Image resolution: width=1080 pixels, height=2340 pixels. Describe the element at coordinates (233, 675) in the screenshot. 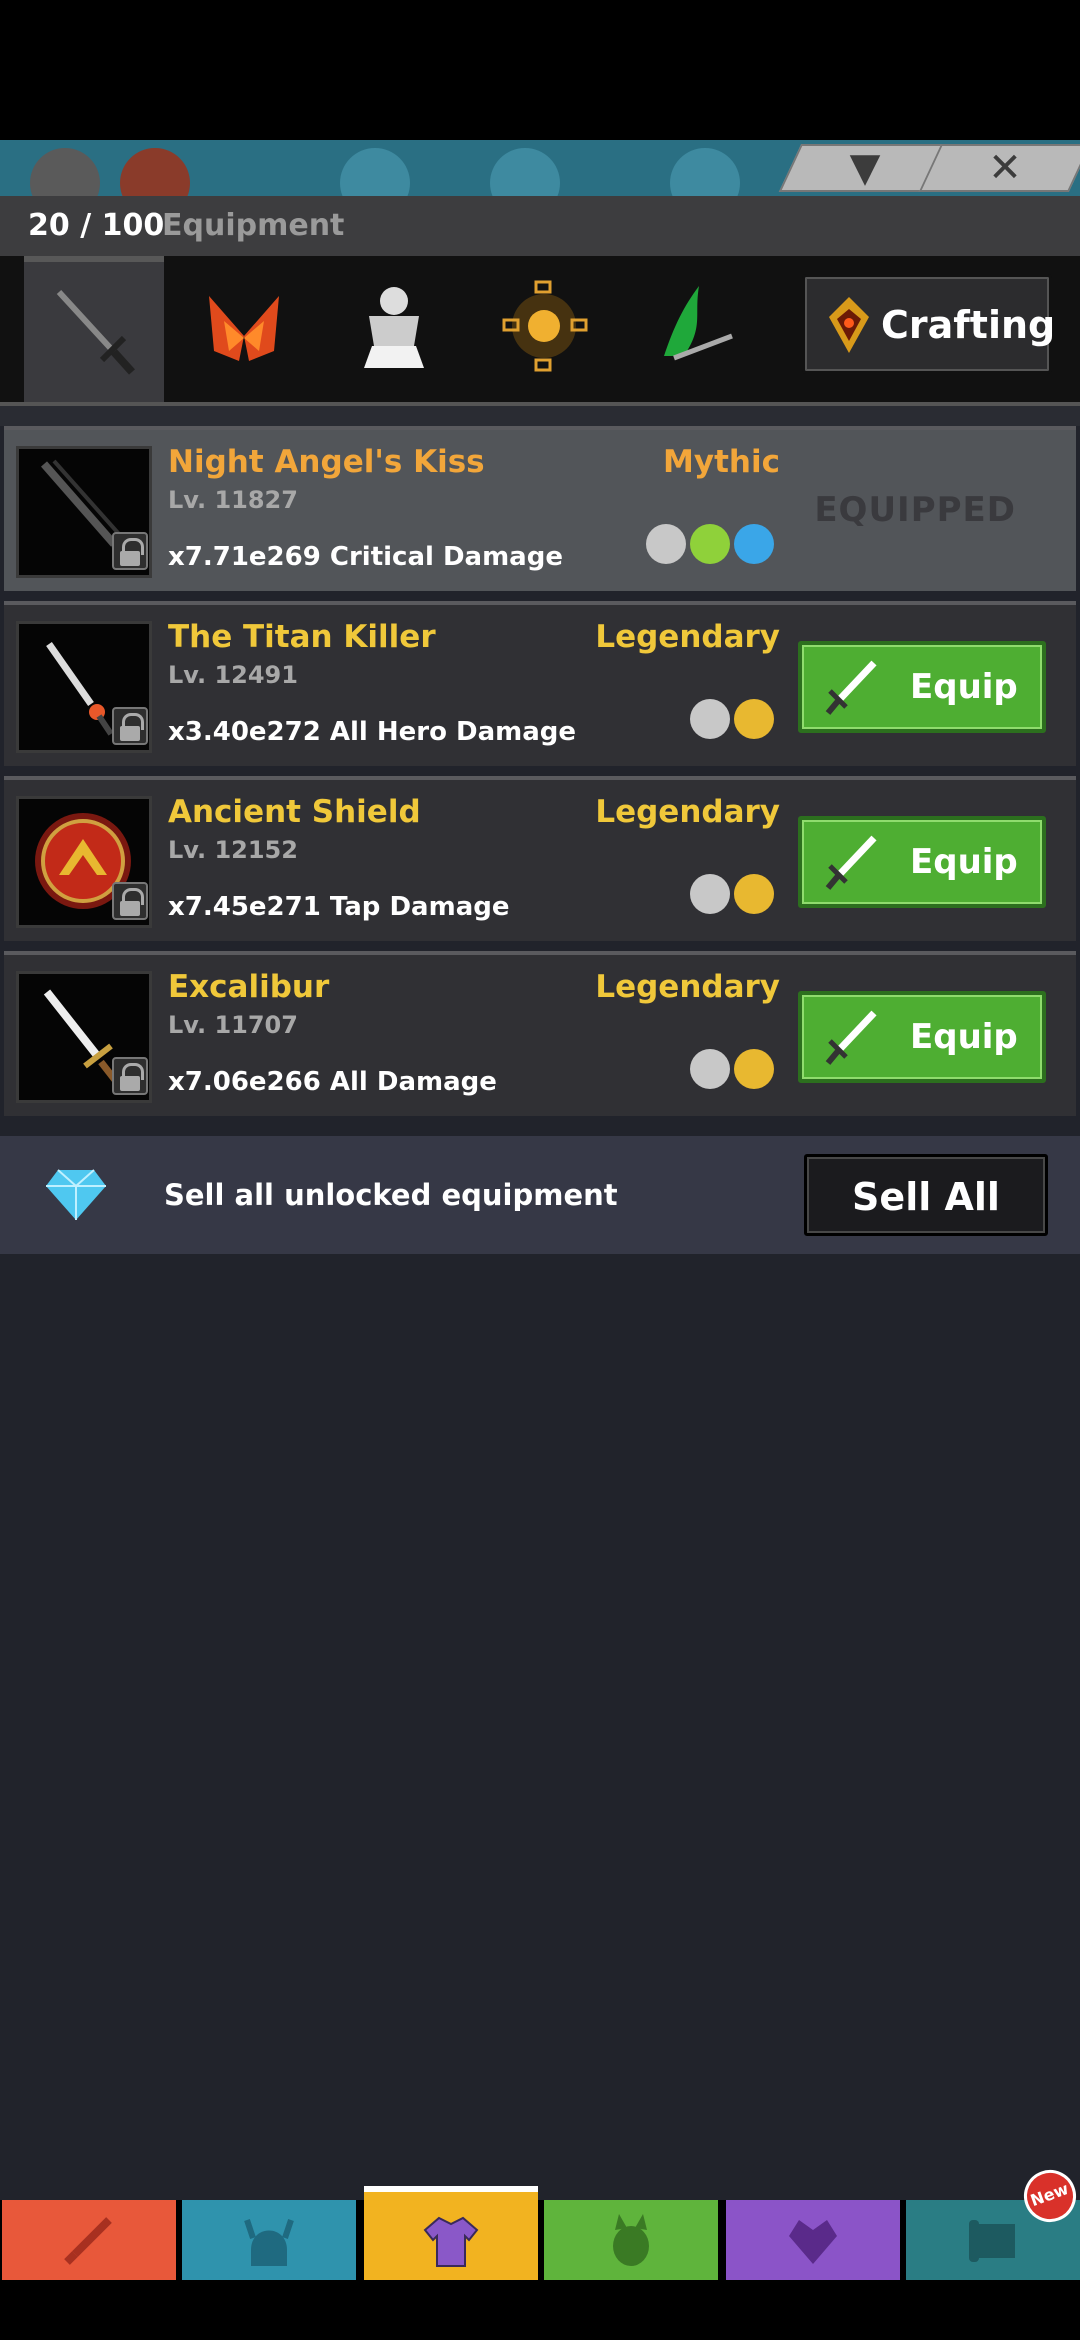

I see `item-level: Lv. 12491` at that location.